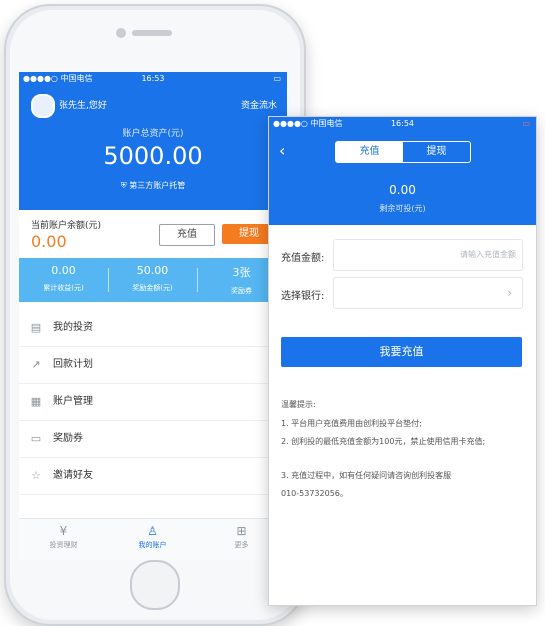 The image size is (545, 626). I want to click on amount-input: 请输入充值金额, so click(428, 255).